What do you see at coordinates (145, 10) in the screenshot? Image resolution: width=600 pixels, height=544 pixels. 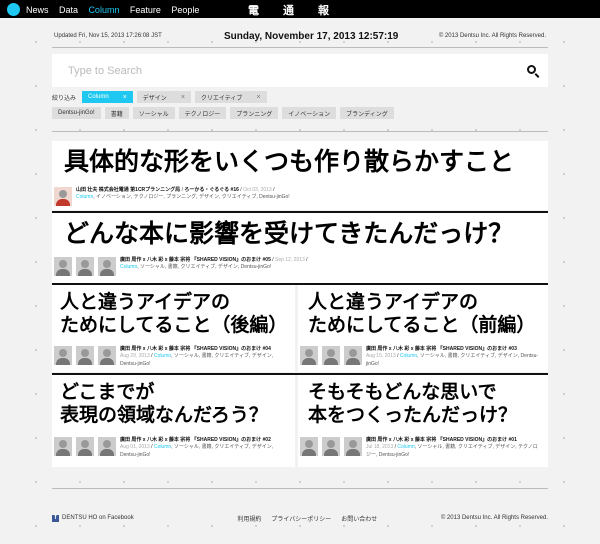 I see `nav-feature: Feature` at bounding box center [145, 10].